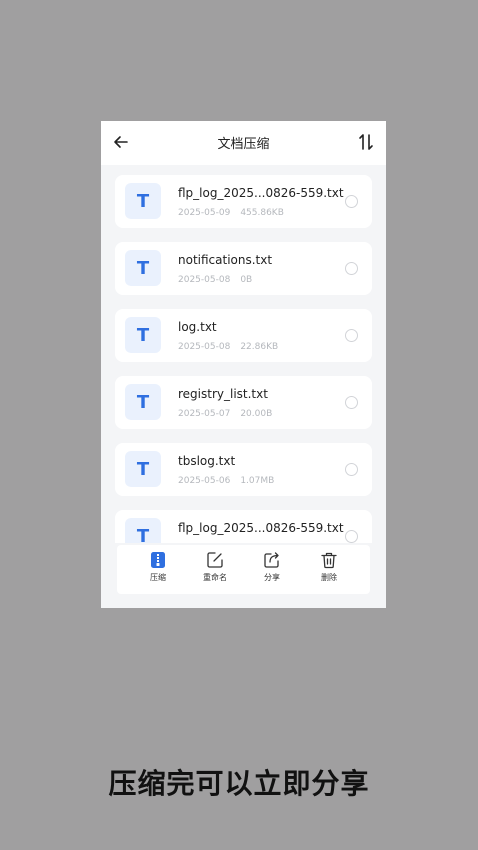 This screenshot has width=478, height=850. Describe the element at coordinates (243, 335) in the screenshot. I see `file-item: T log.txt 2025-05-08 22.86KB` at that location.